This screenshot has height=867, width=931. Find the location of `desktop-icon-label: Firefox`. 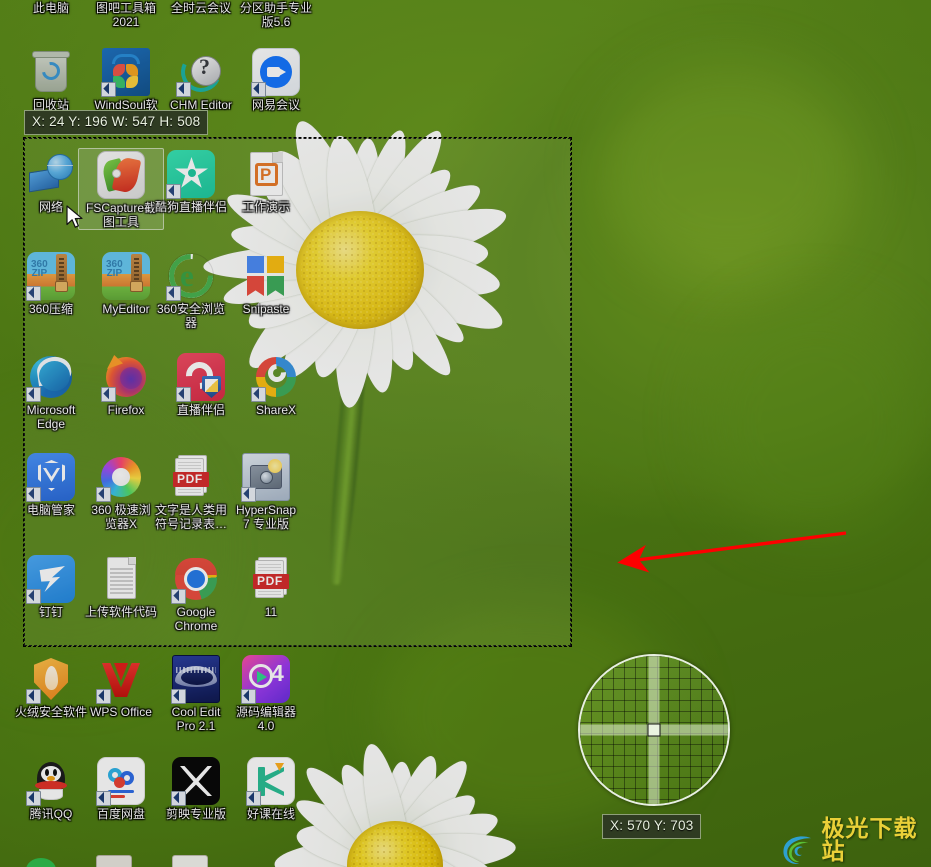

desktop-icon-label: Firefox is located at coordinates (126, 410).